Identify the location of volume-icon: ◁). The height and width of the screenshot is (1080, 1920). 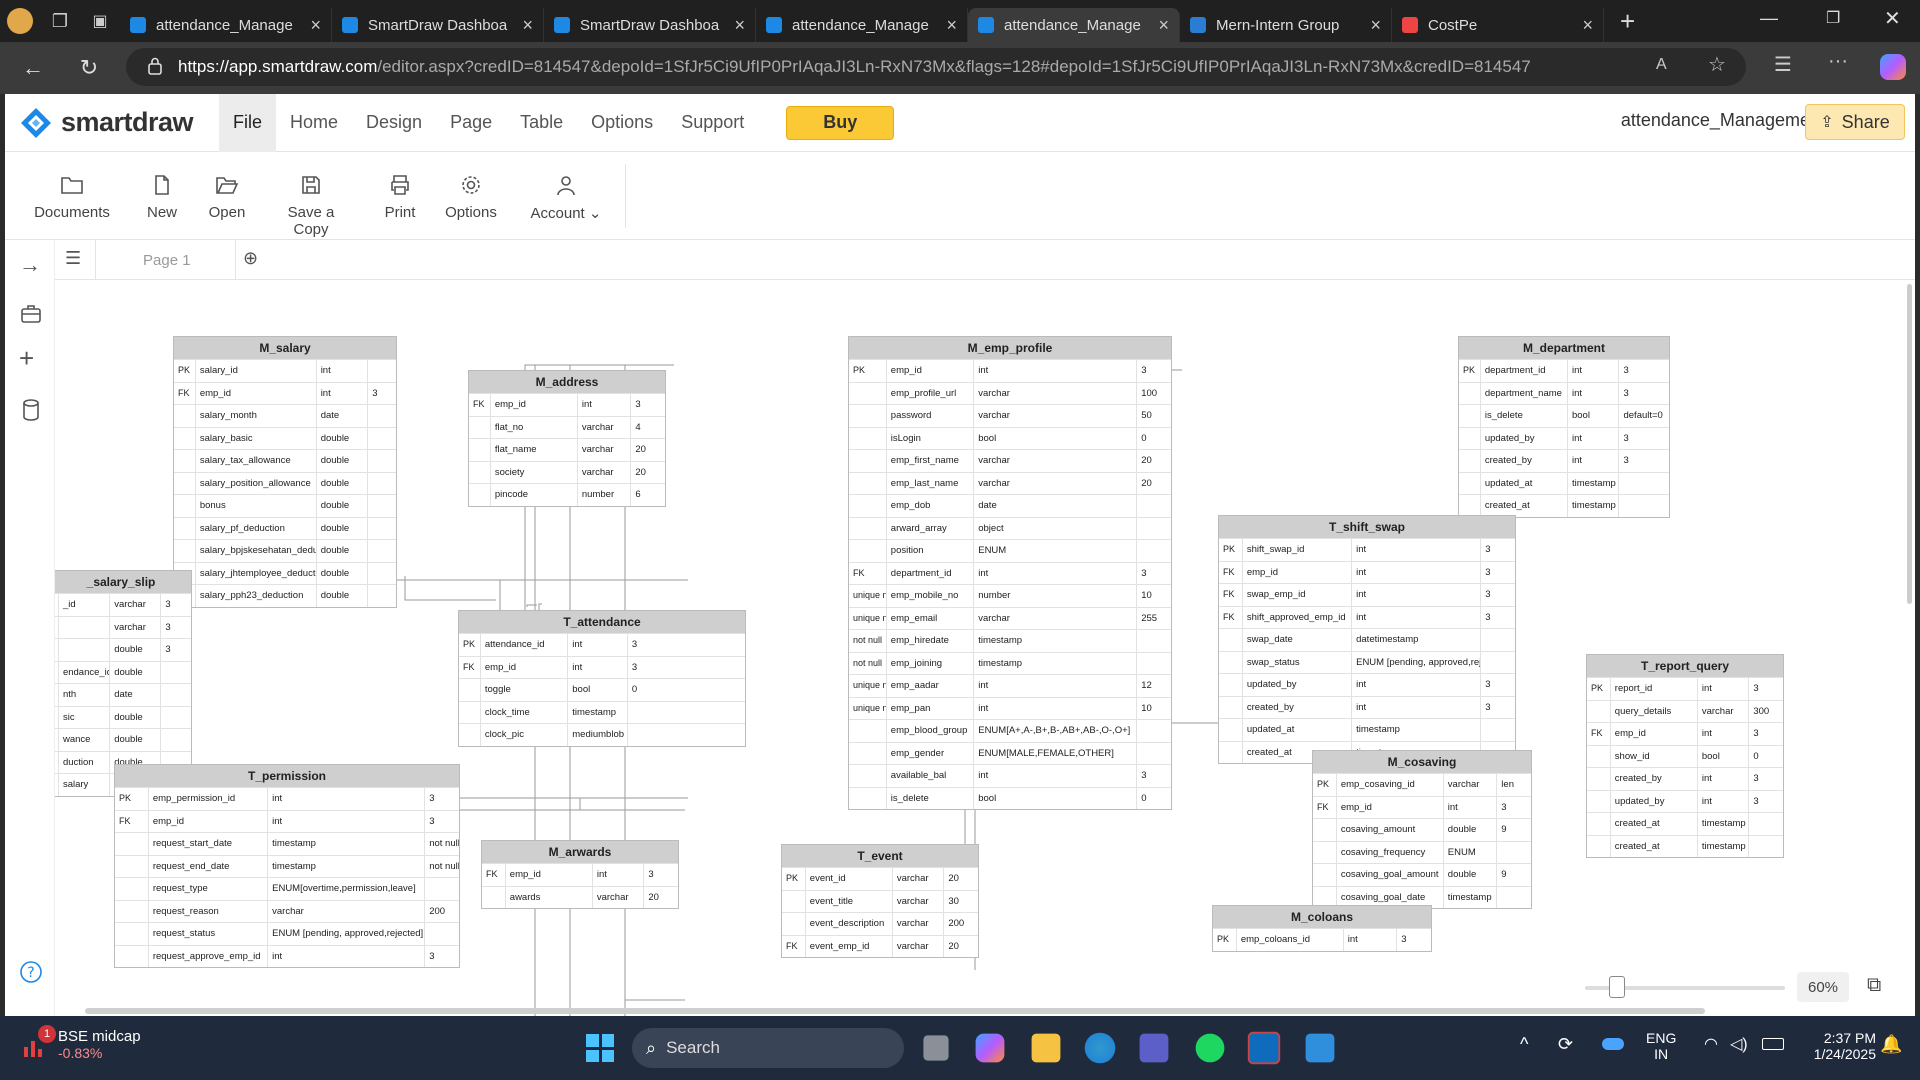
(1739, 1044).